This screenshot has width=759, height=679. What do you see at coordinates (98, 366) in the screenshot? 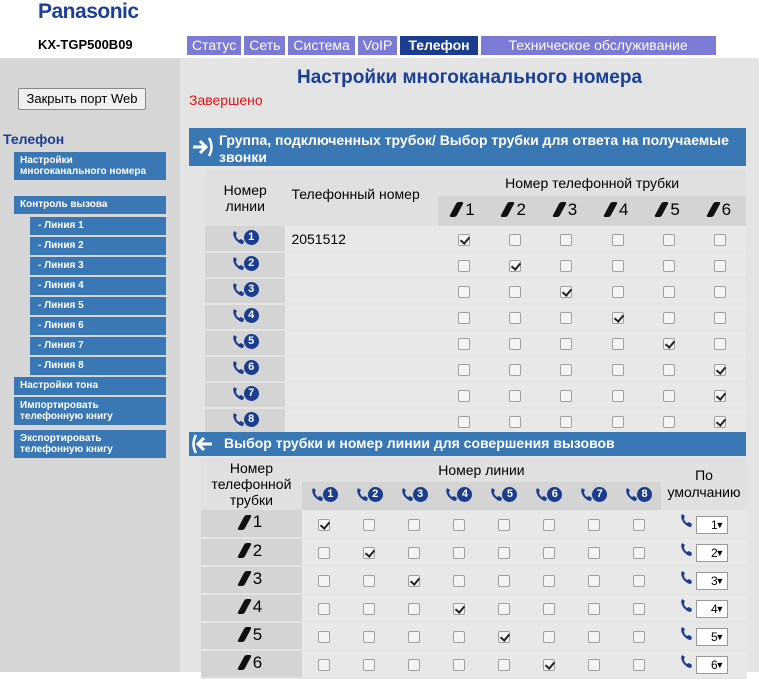
I see `sidebar-item-line-8: - Линия 8` at bounding box center [98, 366].